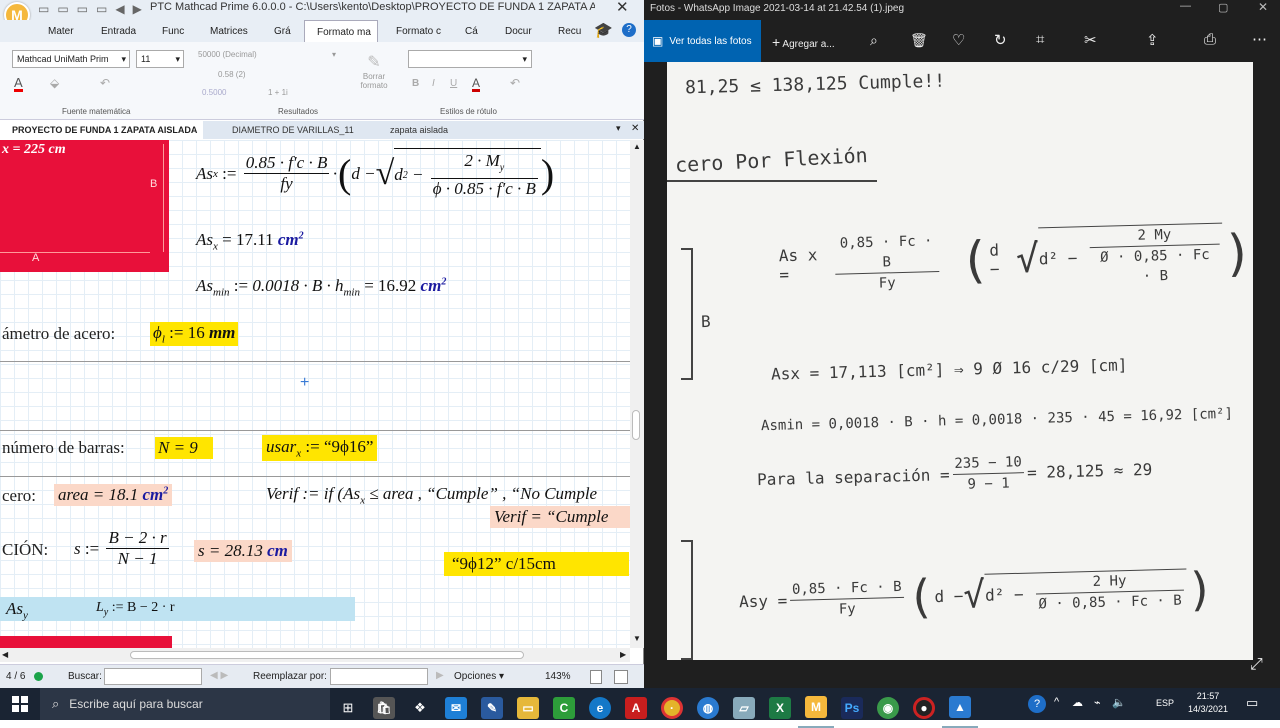 The image size is (1280, 728). What do you see at coordinates (888, 708) in the screenshot?
I see `chrome-2-icon: ◉` at bounding box center [888, 708].